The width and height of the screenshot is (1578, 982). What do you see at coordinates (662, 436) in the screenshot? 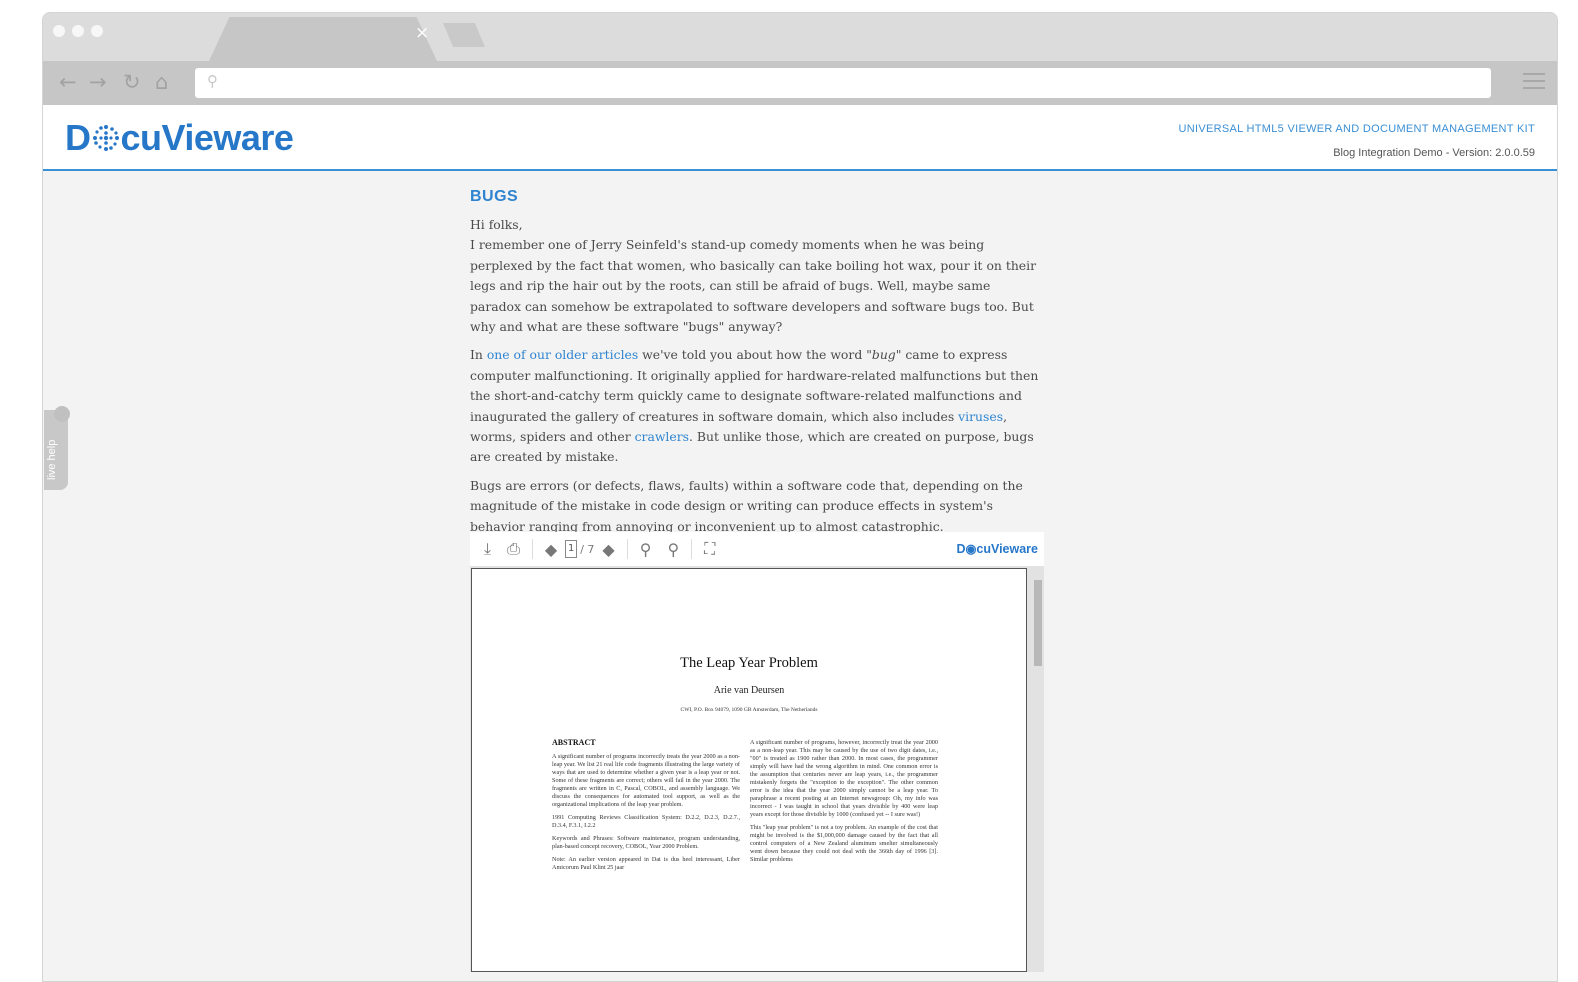
I see `crawlers-link: crawlers` at bounding box center [662, 436].